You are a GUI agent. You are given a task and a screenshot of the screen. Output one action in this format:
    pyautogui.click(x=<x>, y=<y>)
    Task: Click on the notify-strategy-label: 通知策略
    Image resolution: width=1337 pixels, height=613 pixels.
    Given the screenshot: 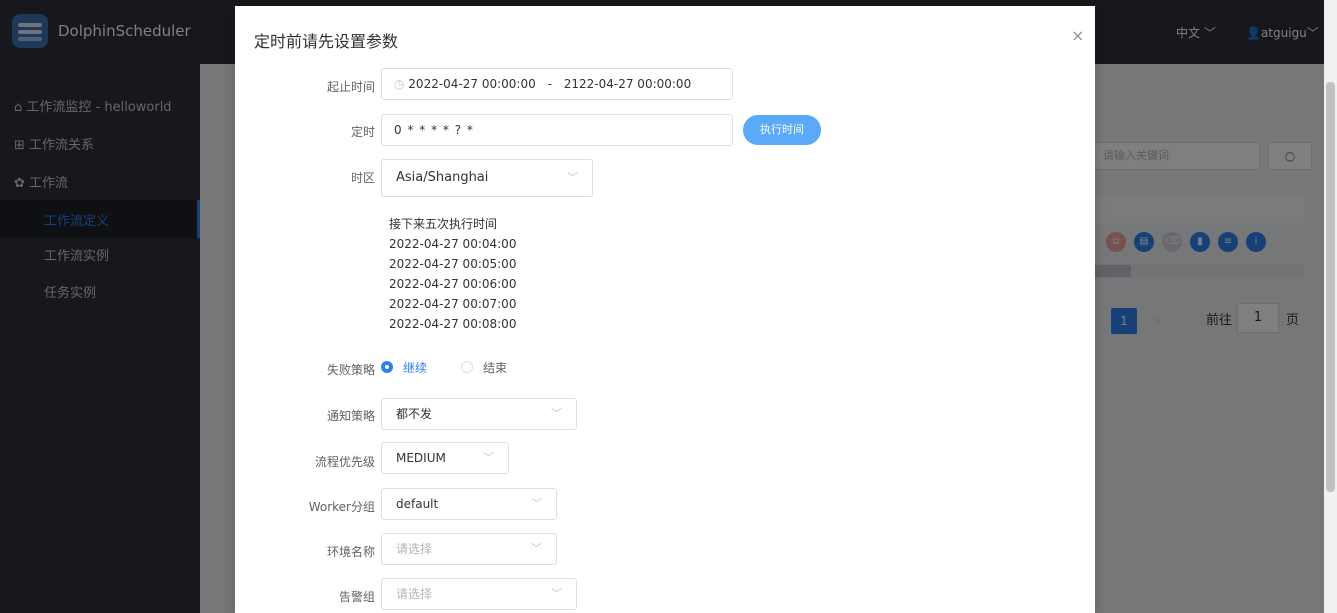 What is the action you would take?
    pyautogui.click(x=350, y=416)
    